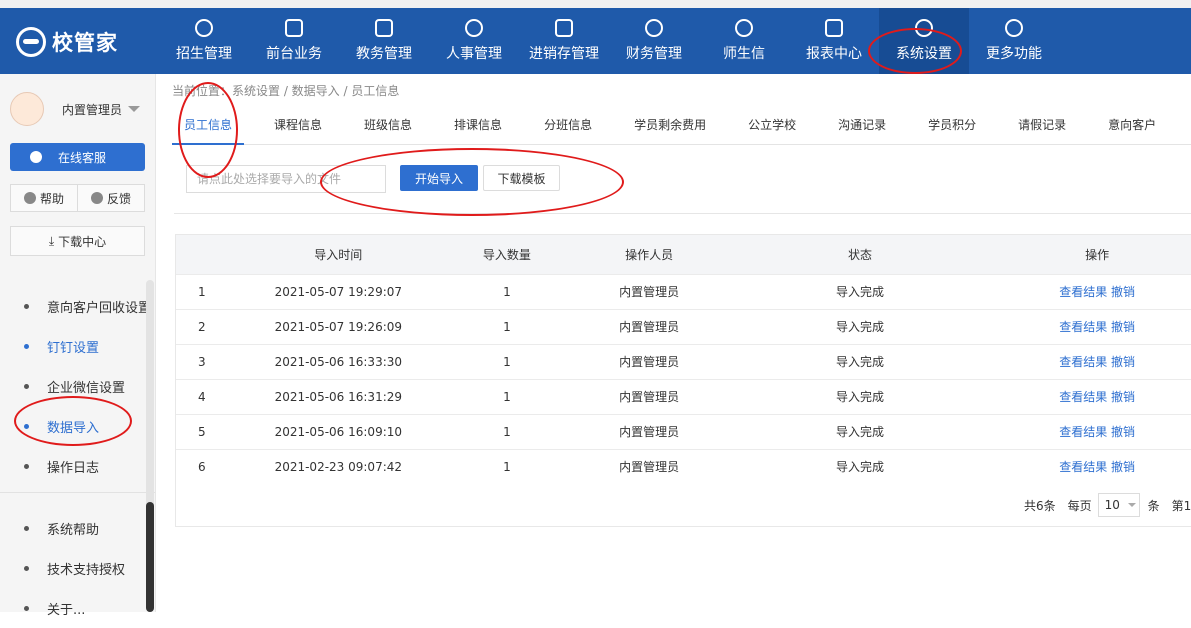  What do you see at coordinates (338, 326) in the screenshot?
I see `cell-time: 2021-05-07 19:26:09` at bounding box center [338, 326].